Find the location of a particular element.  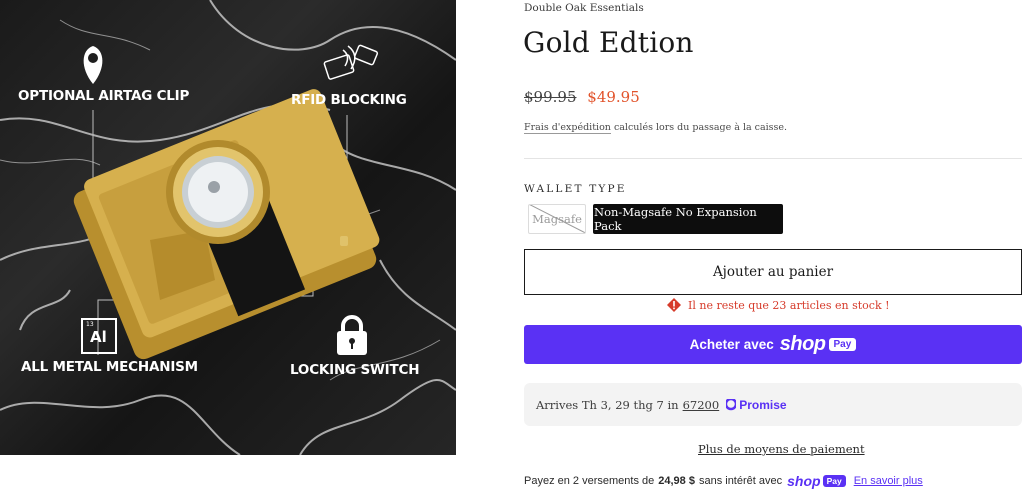

feature-label-airtag: OPTIONAL AIRTAG CLIP is located at coordinates (104, 96).